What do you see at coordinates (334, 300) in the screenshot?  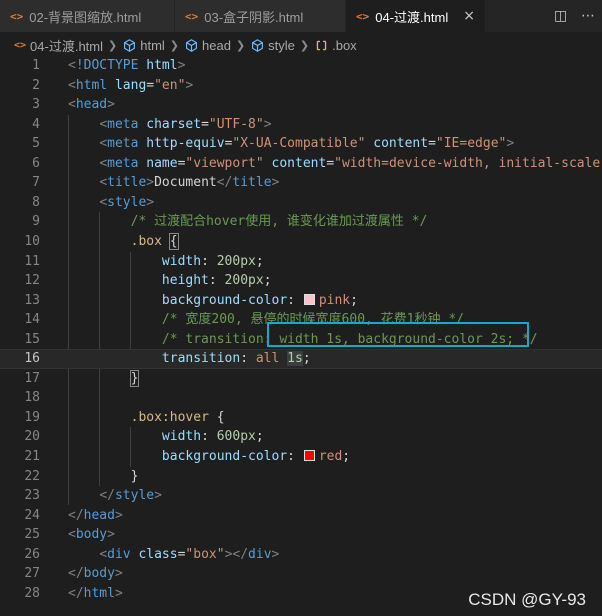 I see `code-token: pink` at bounding box center [334, 300].